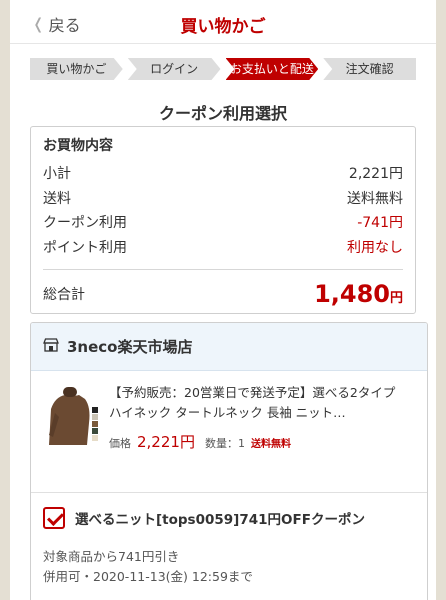 This screenshot has width=446, height=600. Describe the element at coordinates (51, 346) in the screenshot. I see `shop-icon` at that location.